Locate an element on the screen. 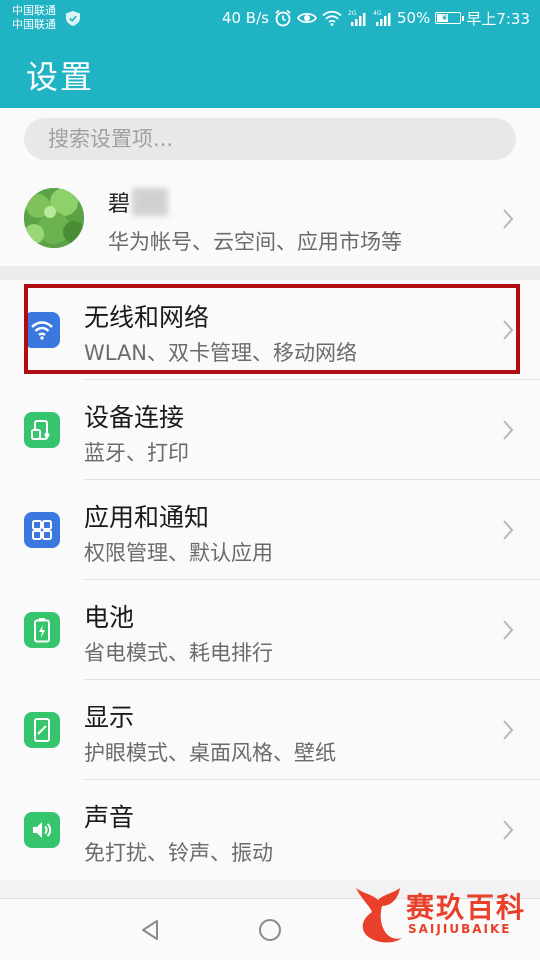  wifi-icon is located at coordinates (42, 330).